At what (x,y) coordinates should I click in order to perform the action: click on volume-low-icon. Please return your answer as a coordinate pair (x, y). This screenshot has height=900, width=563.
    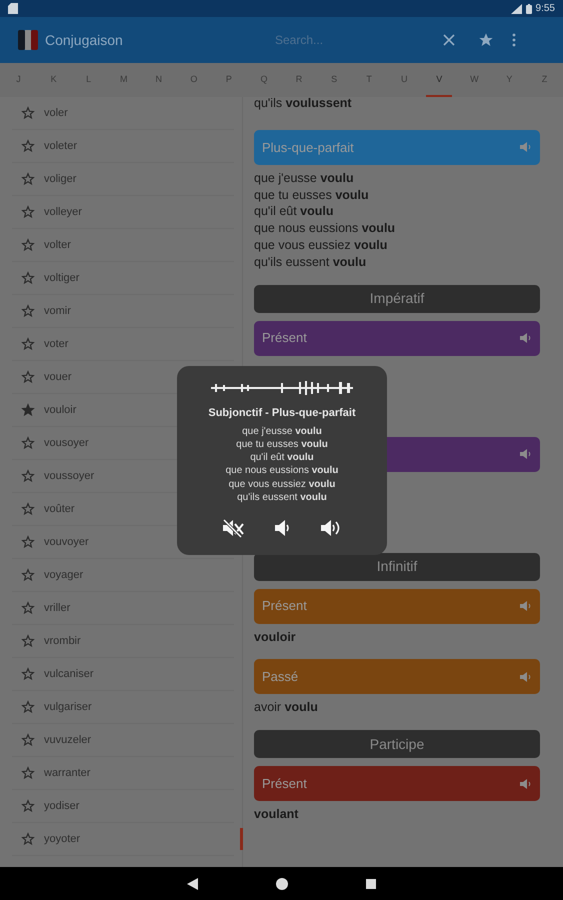
    Looking at the image, I should click on (282, 528).